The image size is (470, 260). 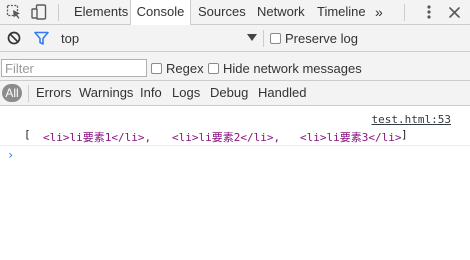 I want to click on tab-sources: Sources, so click(x=222, y=12).